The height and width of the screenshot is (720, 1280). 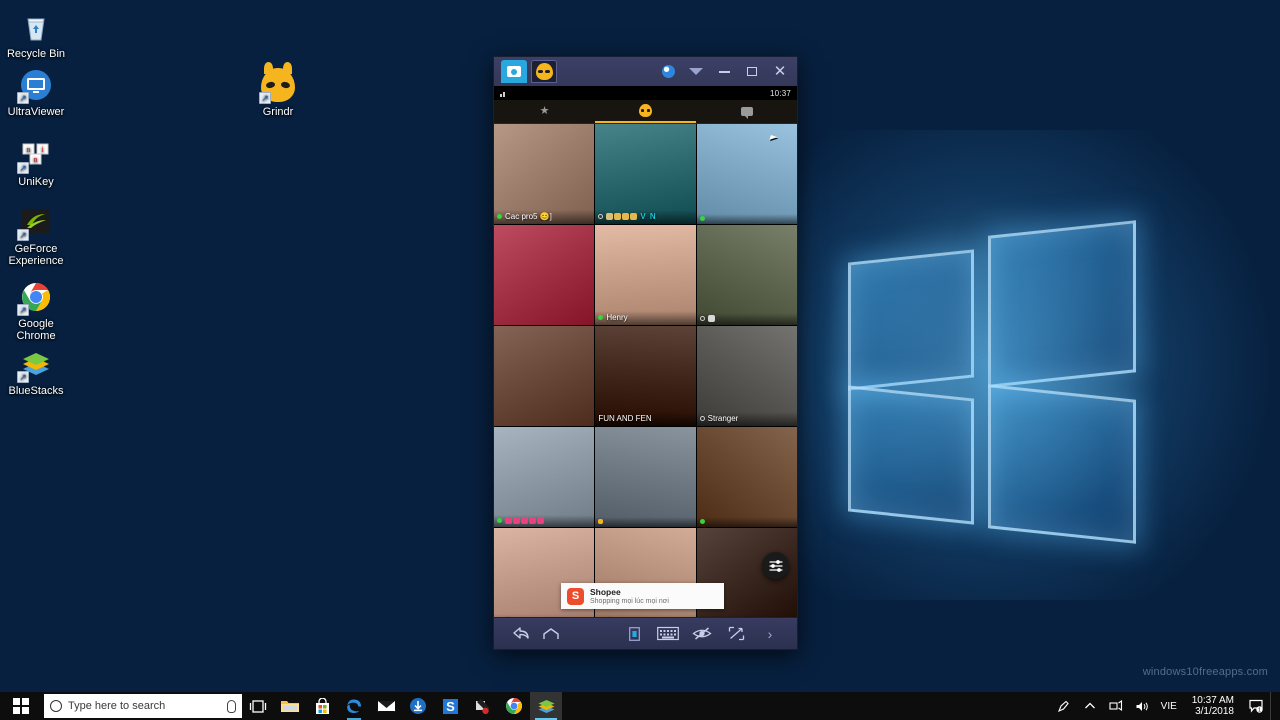 I want to click on microsoft-edge-button, so click(x=354, y=706).